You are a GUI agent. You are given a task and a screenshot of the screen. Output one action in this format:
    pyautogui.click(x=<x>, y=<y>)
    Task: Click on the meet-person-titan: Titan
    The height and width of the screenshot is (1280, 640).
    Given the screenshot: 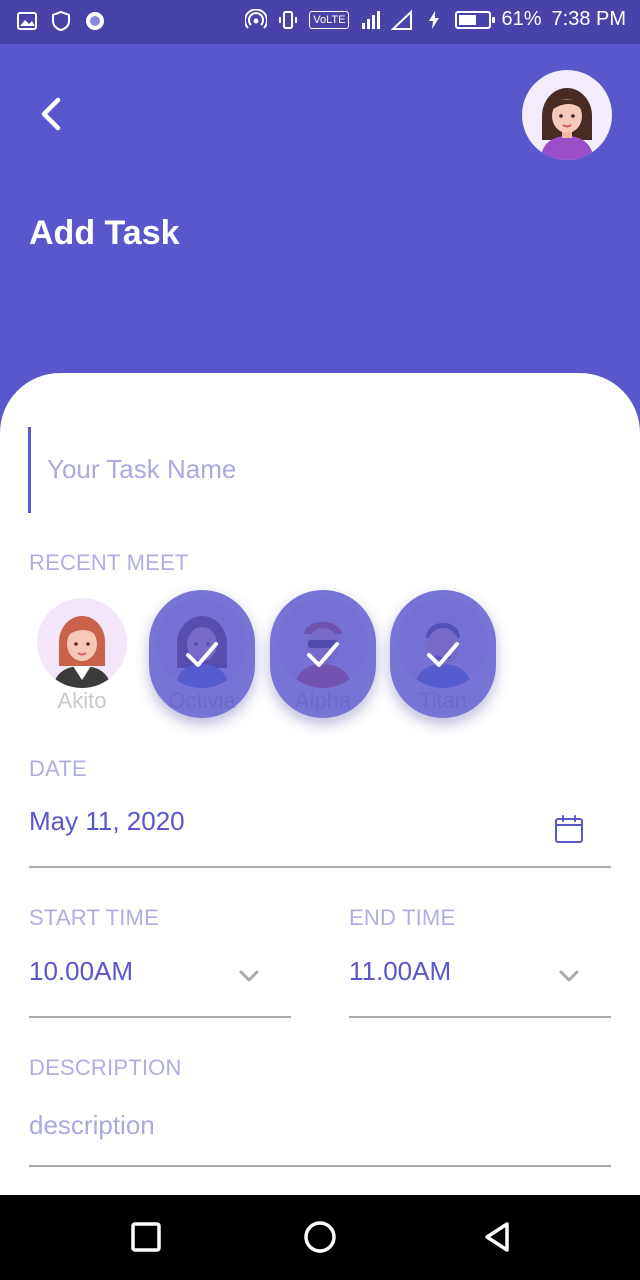 What is the action you would take?
    pyautogui.click(x=443, y=654)
    